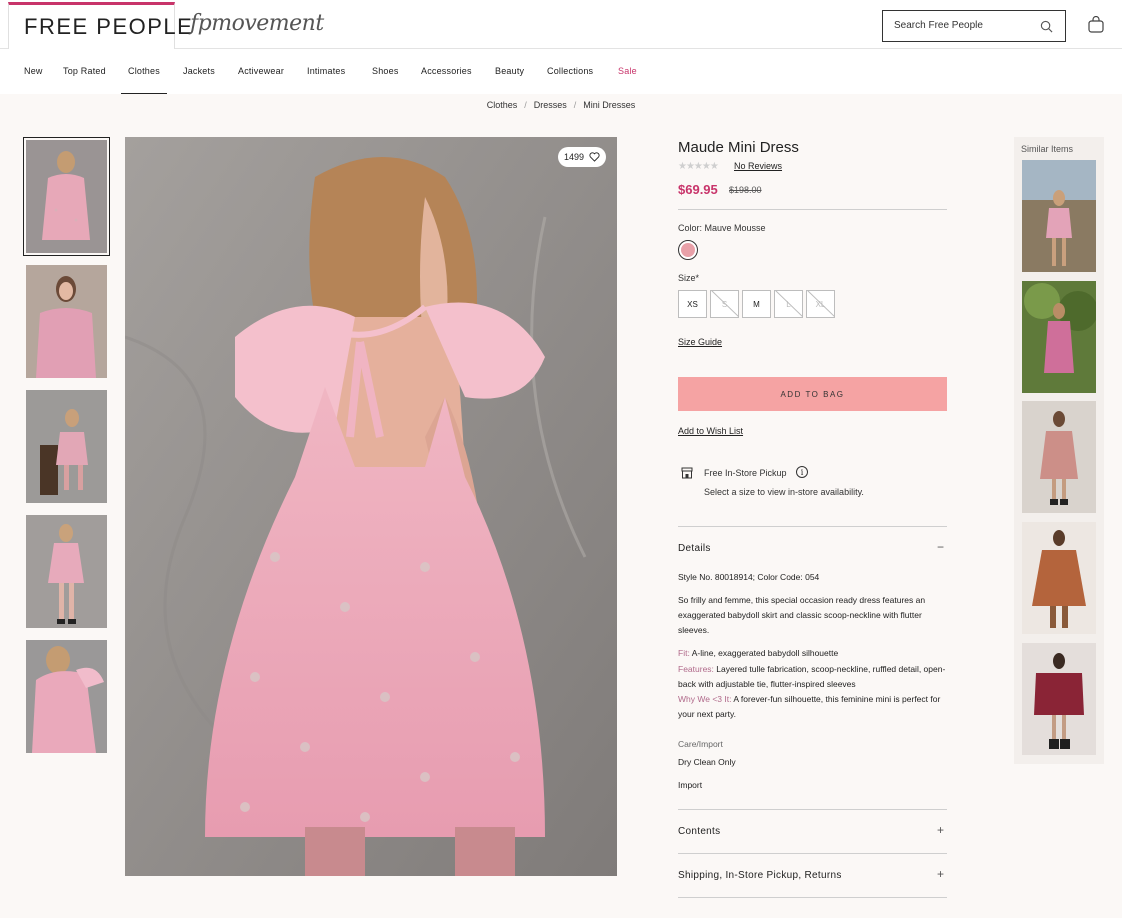 The image size is (1122, 918). What do you see at coordinates (108, 27) in the screenshot?
I see `brand-logo: FREE PEOPLE` at bounding box center [108, 27].